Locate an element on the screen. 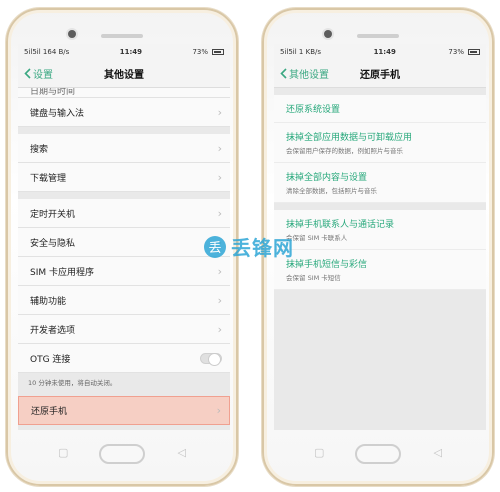 This screenshot has height=492, width=500. list-item-downloads: 下载管理 › is located at coordinates (124, 177).